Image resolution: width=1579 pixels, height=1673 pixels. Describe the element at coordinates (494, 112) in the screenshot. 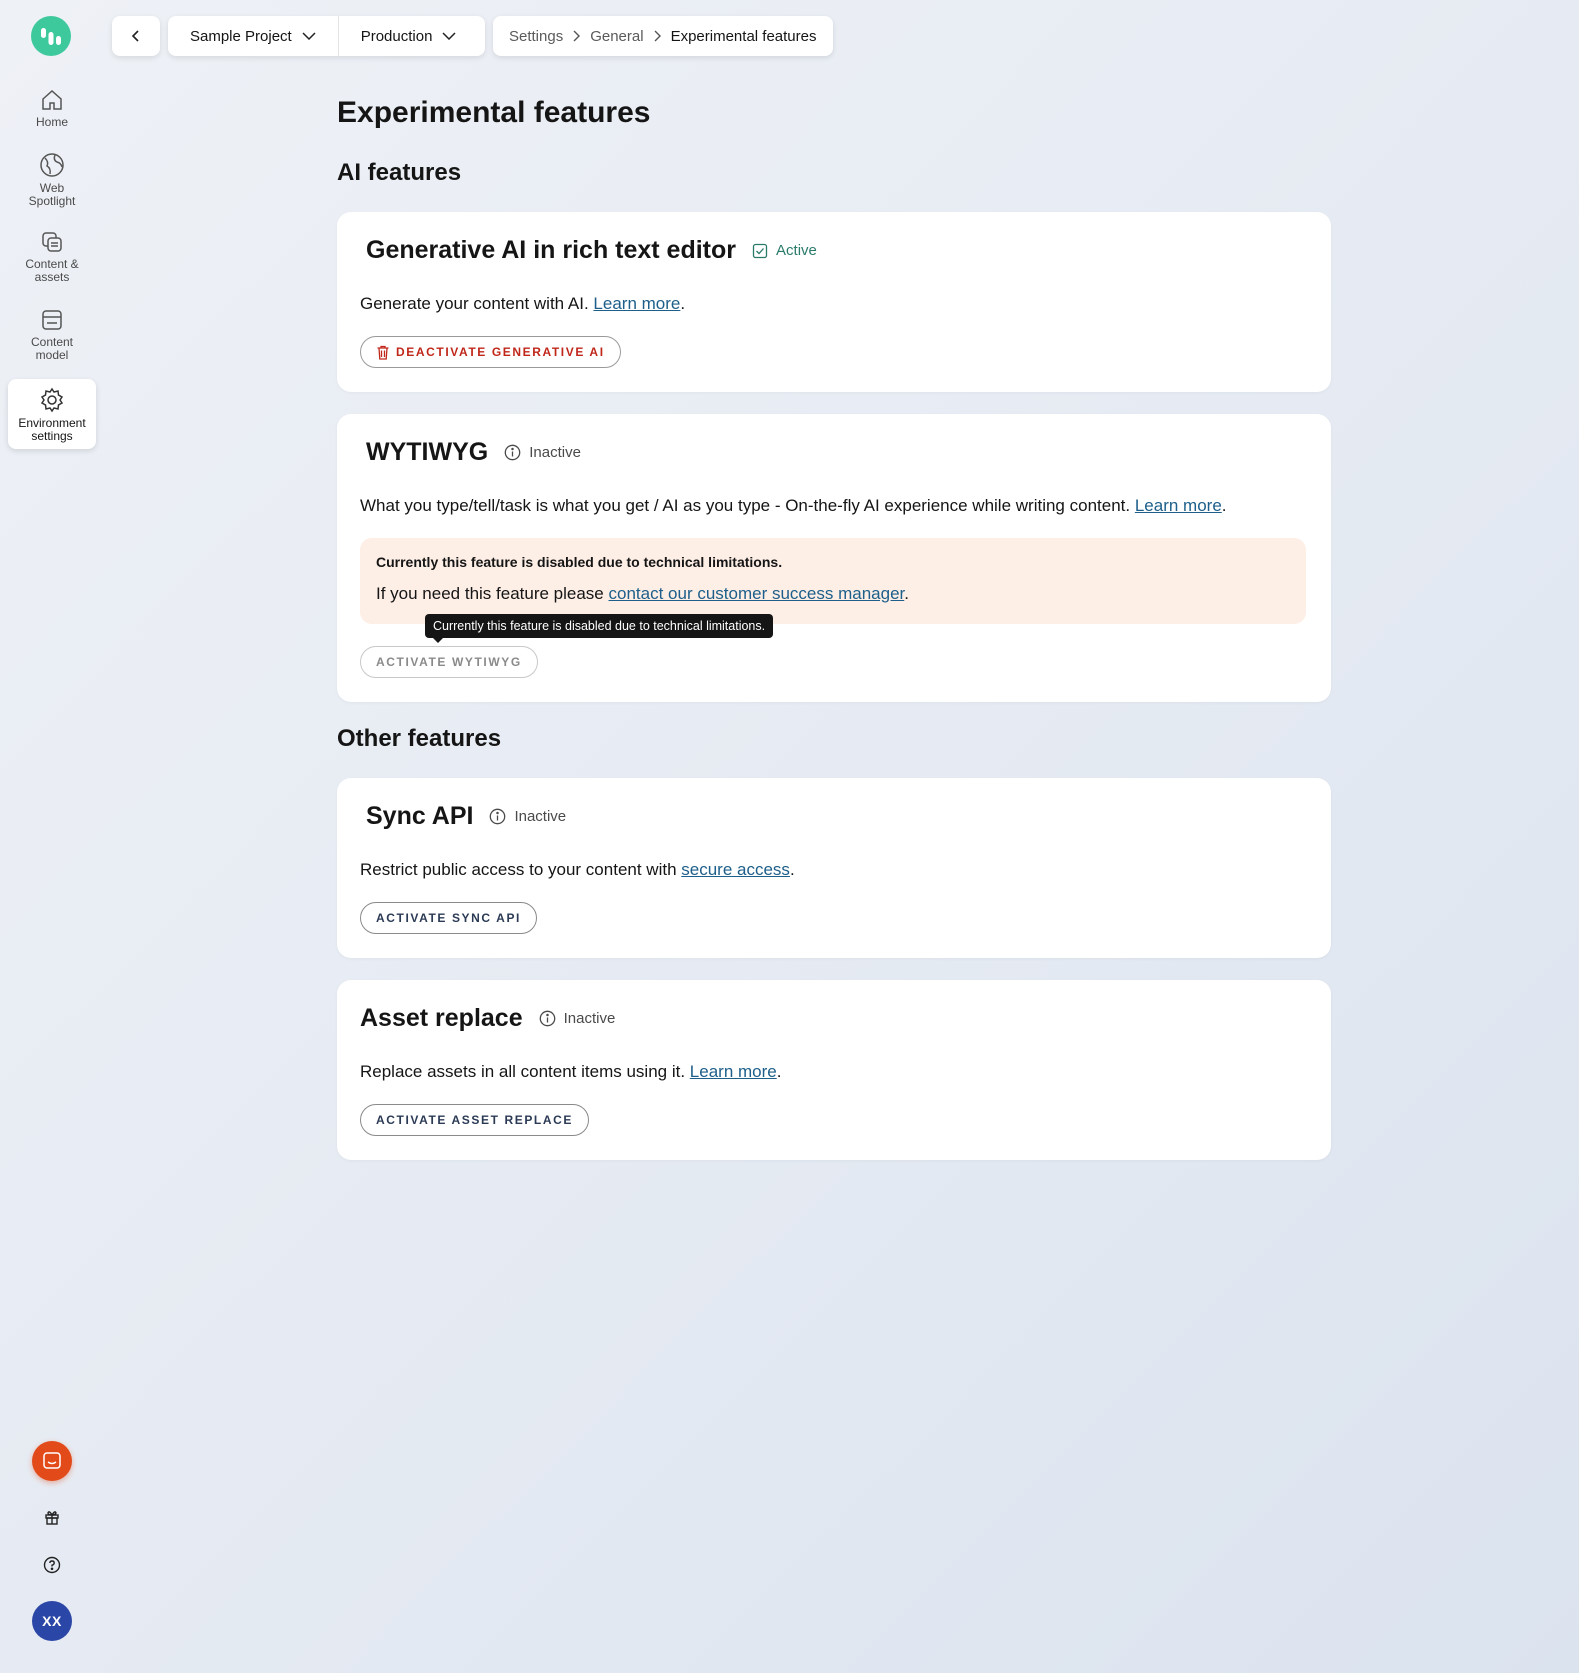

I see `page-title: Experimental features` at that location.